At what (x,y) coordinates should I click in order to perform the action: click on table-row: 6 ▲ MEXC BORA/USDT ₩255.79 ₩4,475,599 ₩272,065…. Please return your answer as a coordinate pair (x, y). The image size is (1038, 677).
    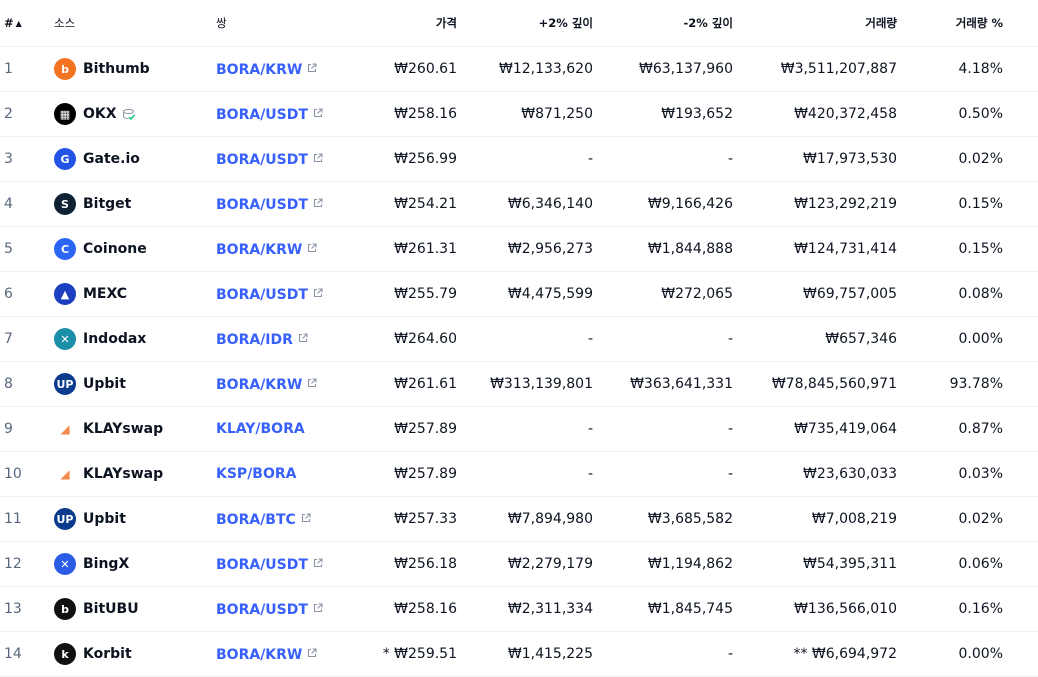
    Looking at the image, I should click on (519, 294).